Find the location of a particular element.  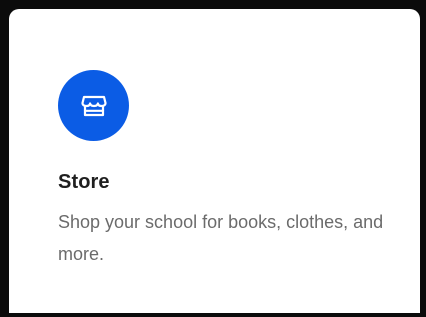

storefront-icon is located at coordinates (93, 105).